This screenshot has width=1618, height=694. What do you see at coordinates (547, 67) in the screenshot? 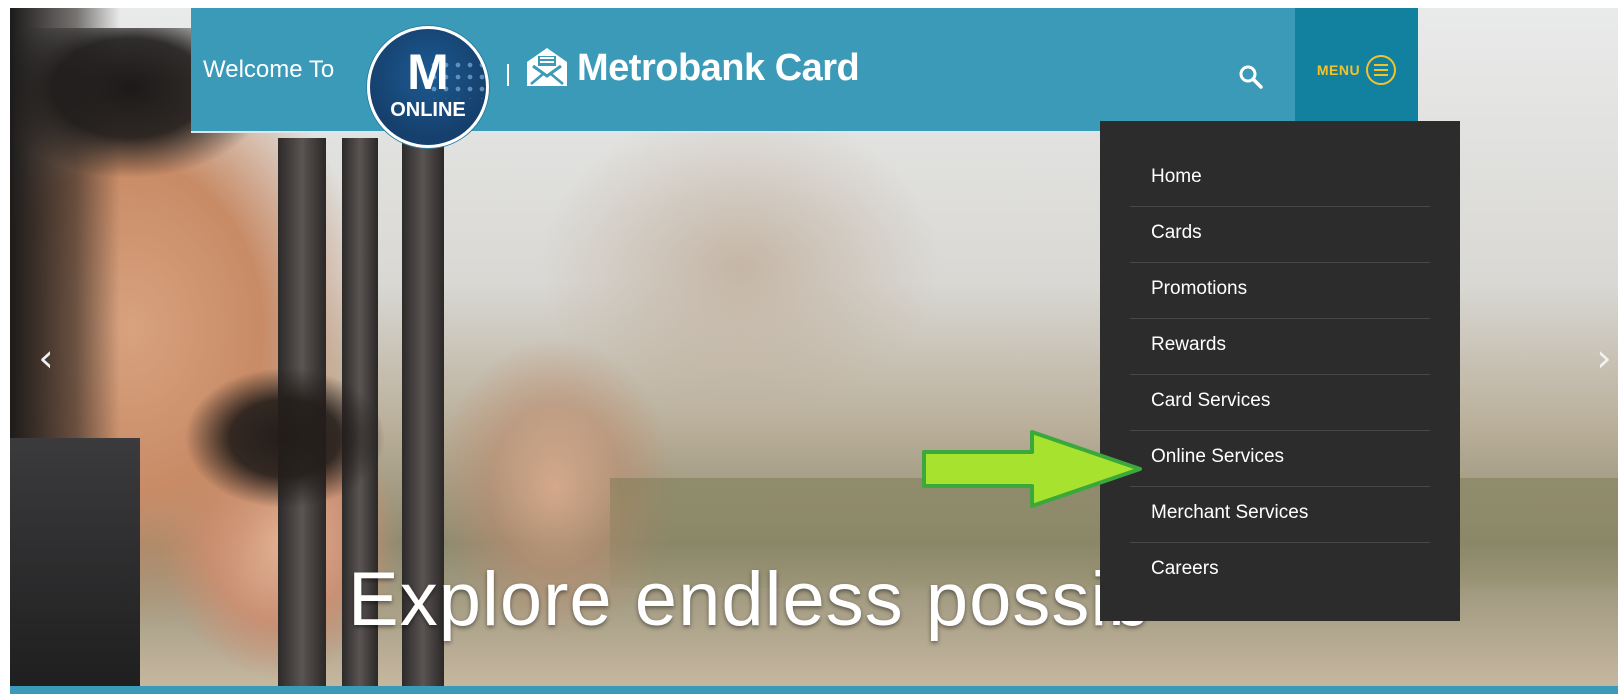
I see `envelope-logo-icon` at bounding box center [547, 67].